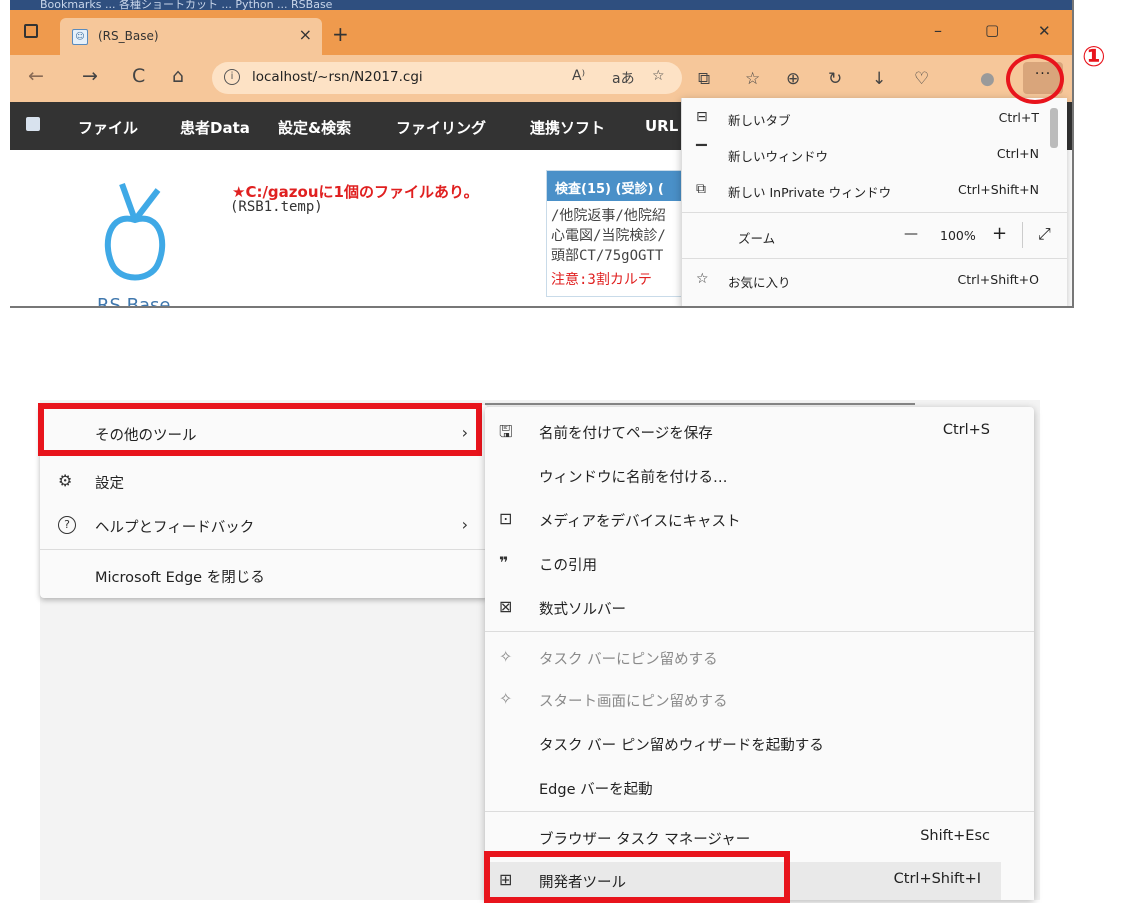 This screenshot has width=1124, height=903. What do you see at coordinates (704, 79) in the screenshot?
I see `extensions-icon: ⧉` at bounding box center [704, 79].